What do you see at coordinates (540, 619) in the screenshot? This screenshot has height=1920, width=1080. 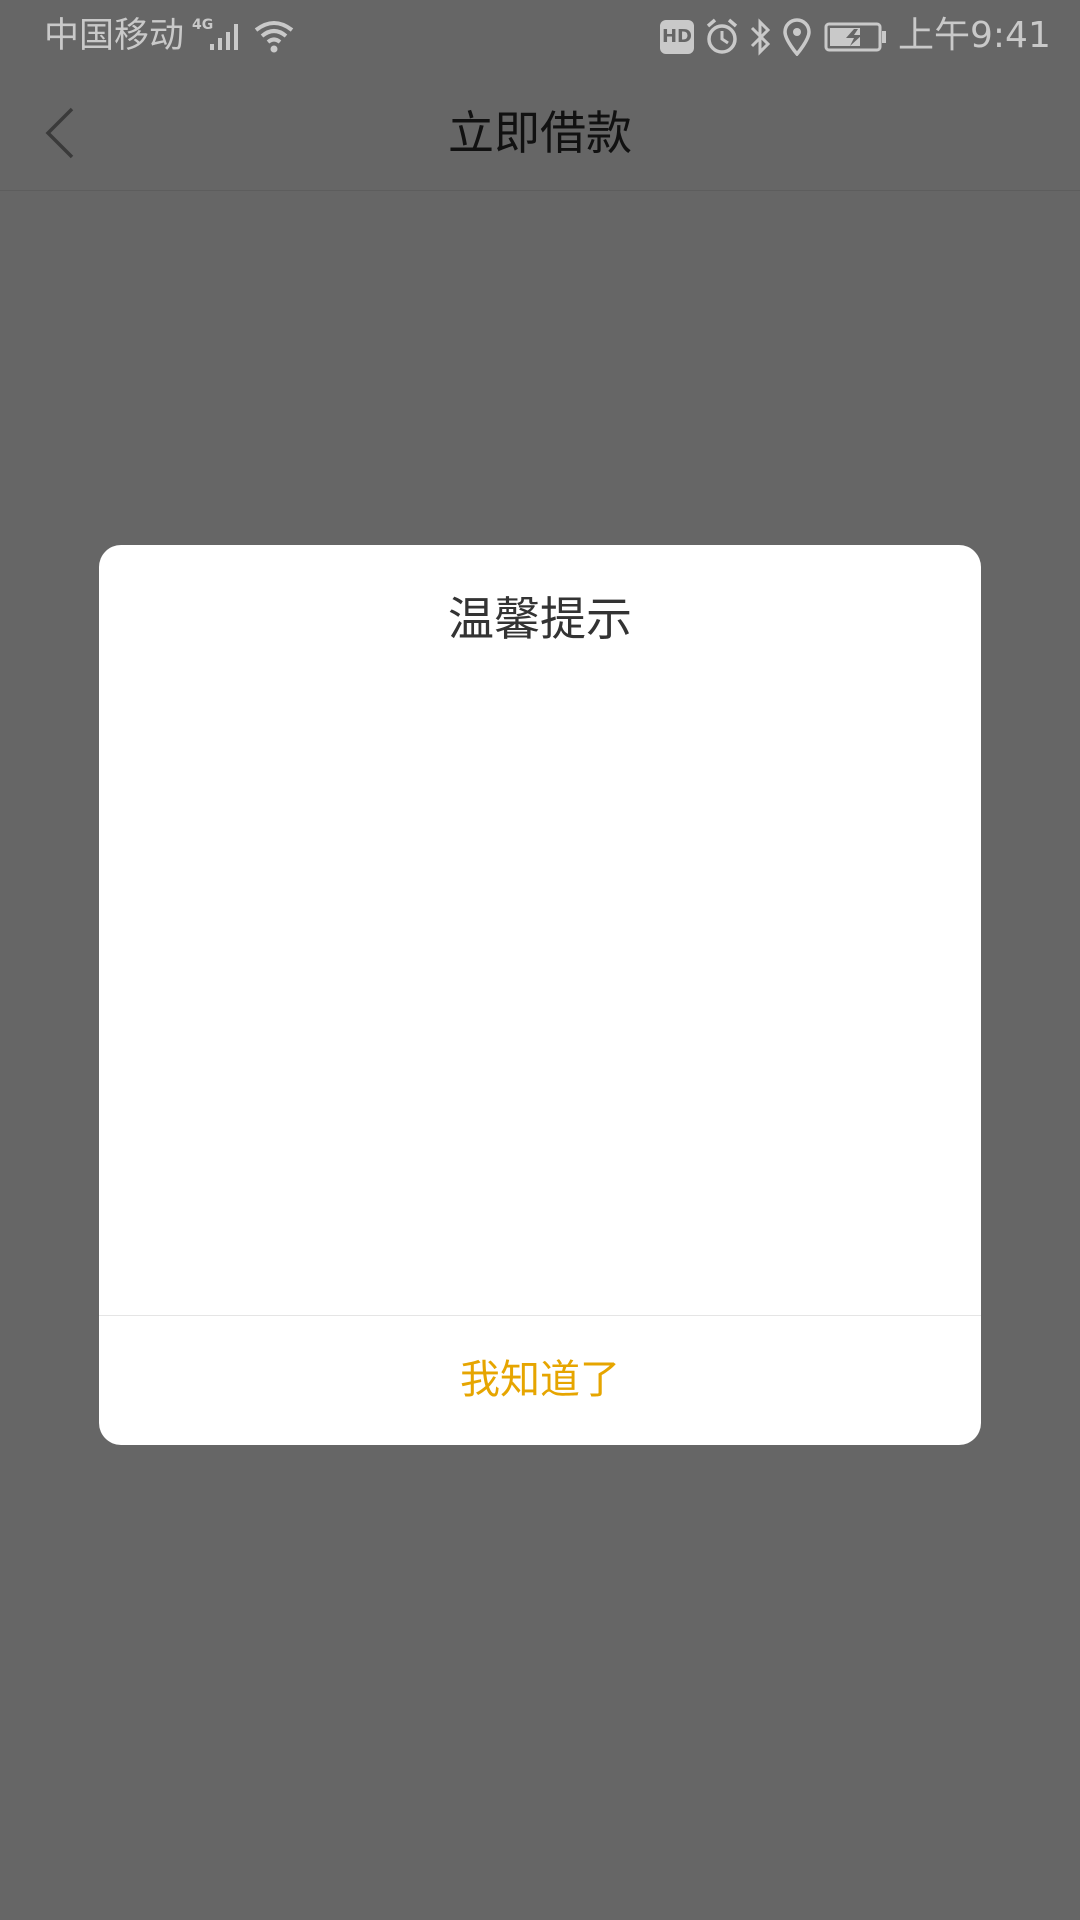 I see `dialog-title: 温馨提示` at bounding box center [540, 619].